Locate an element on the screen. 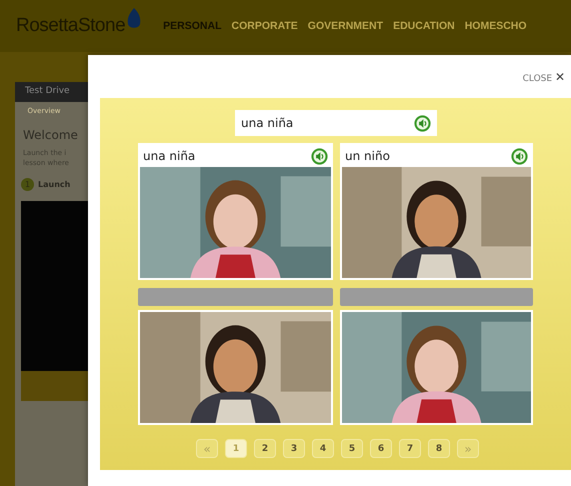 Image resolution: width=571 pixels, height=486 pixels. prompt-text: una niña is located at coordinates (267, 123).